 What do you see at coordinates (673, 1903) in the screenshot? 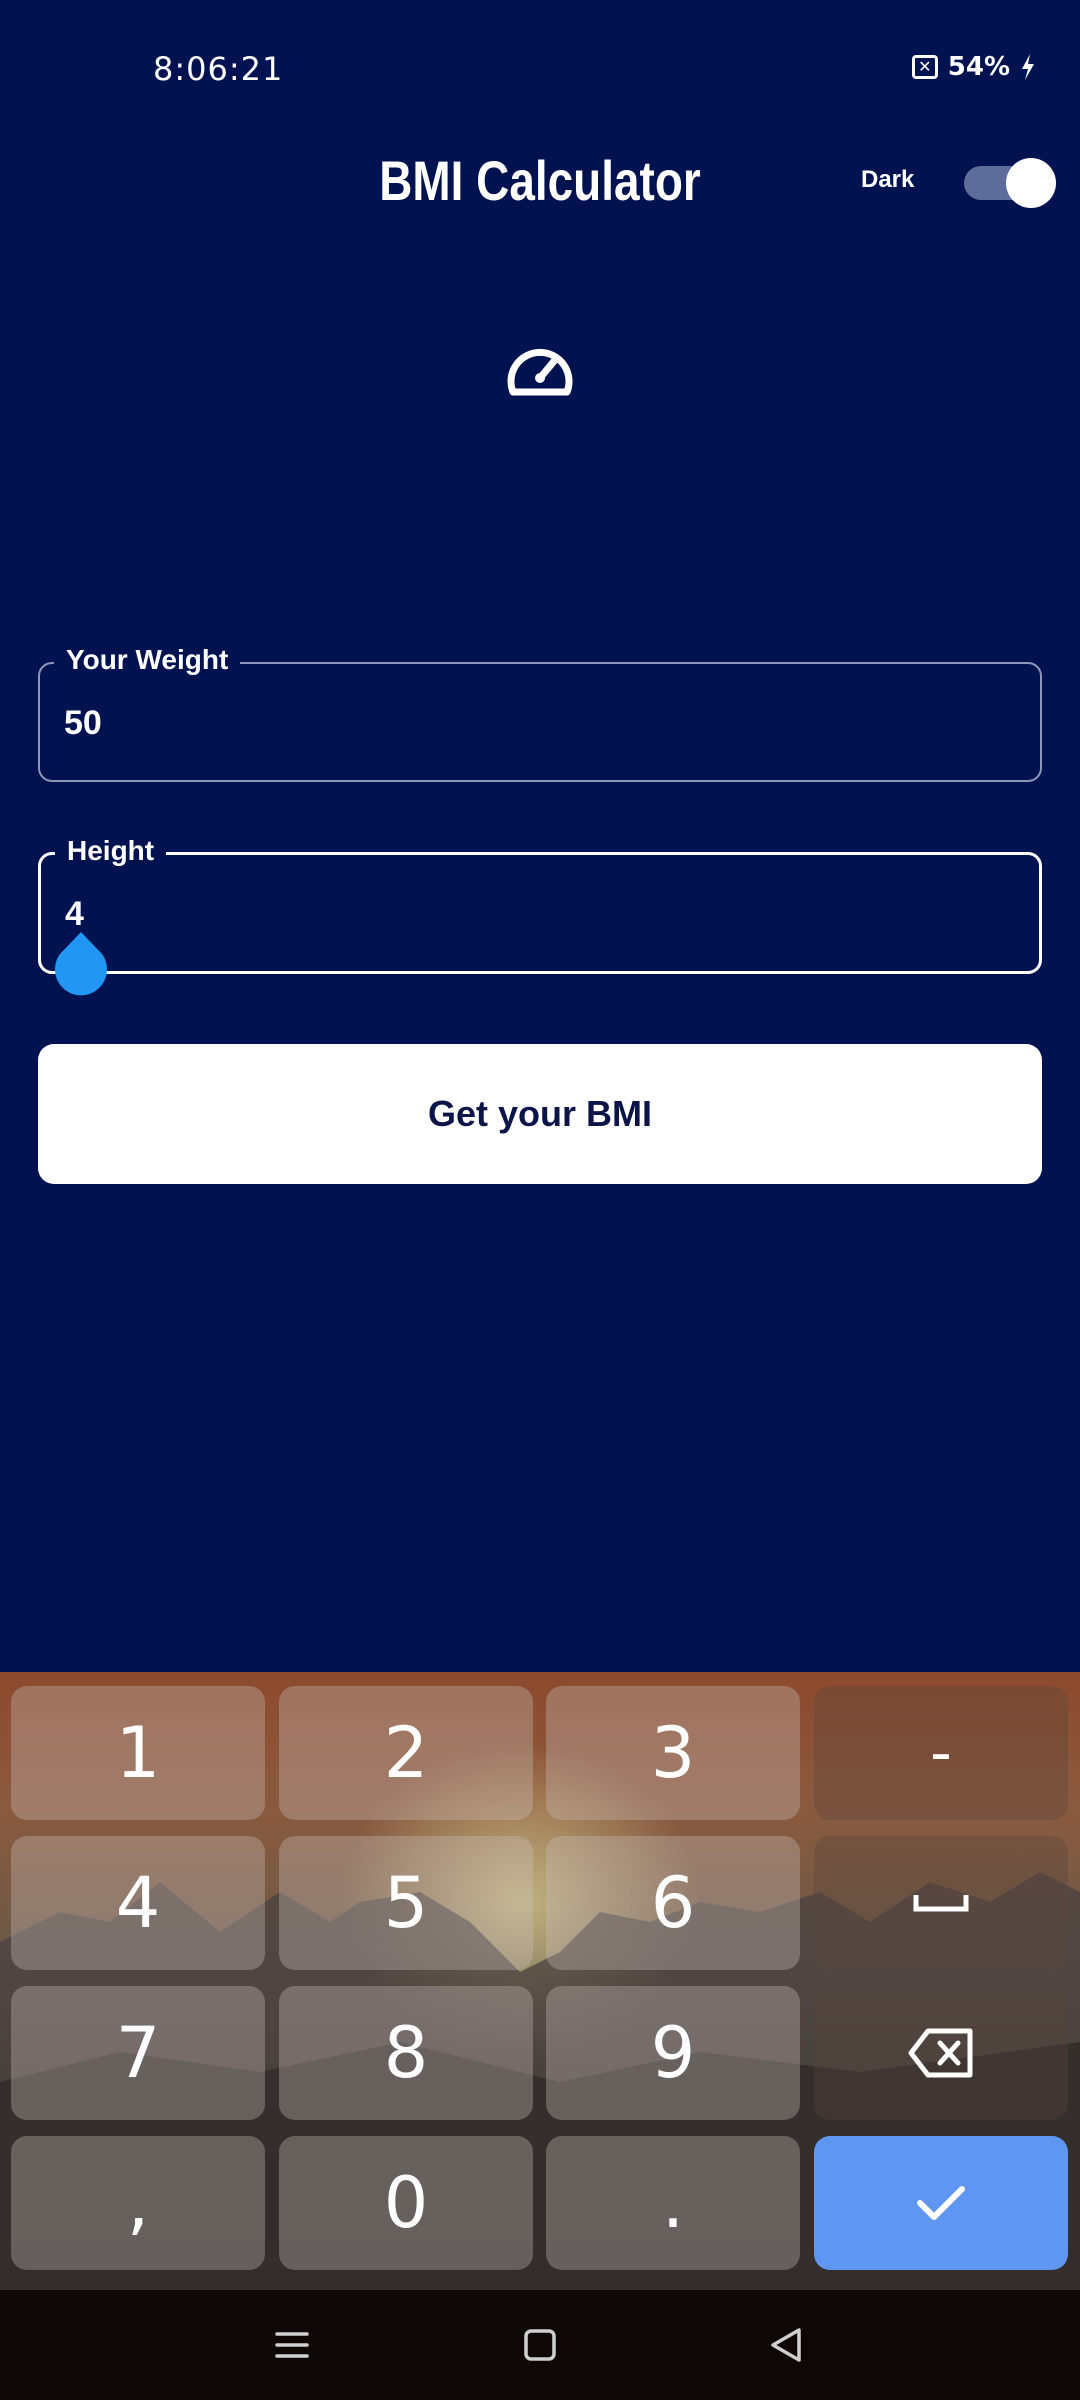
I see `key-6: 6` at bounding box center [673, 1903].